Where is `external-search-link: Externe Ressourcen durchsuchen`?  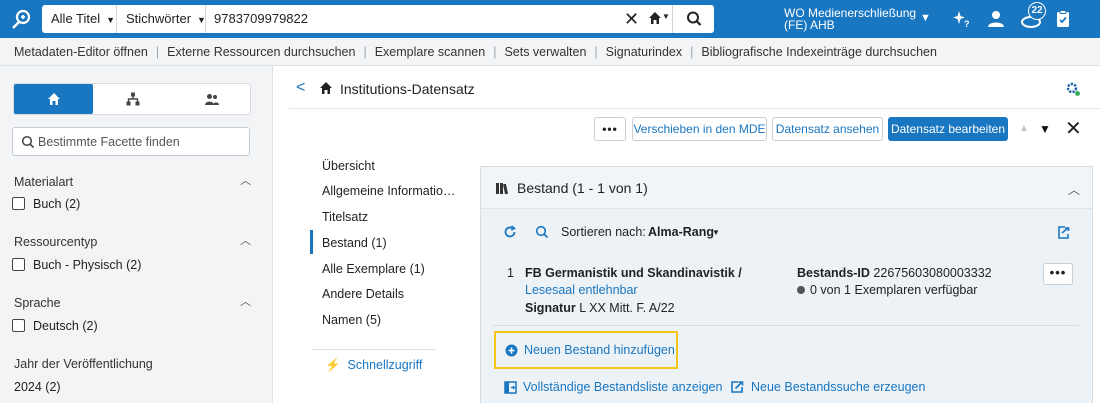 external-search-link: Externe Ressourcen durchsuchen is located at coordinates (261, 52).